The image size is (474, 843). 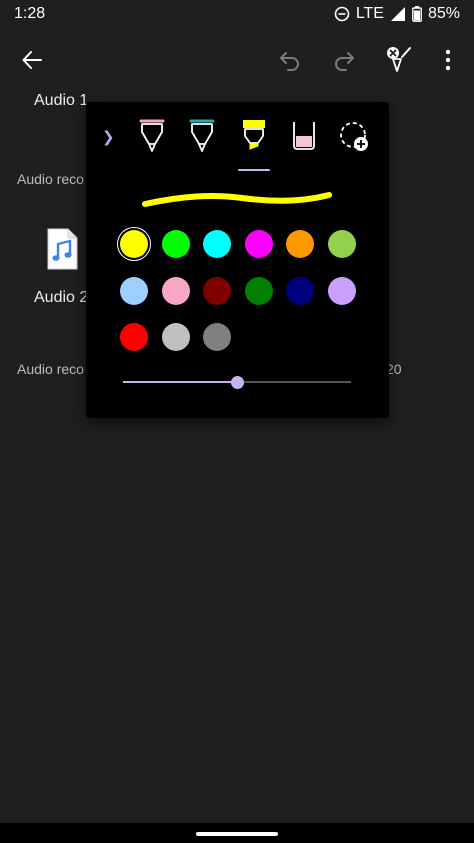 I want to click on battery-icon, so click(x=417, y=14).